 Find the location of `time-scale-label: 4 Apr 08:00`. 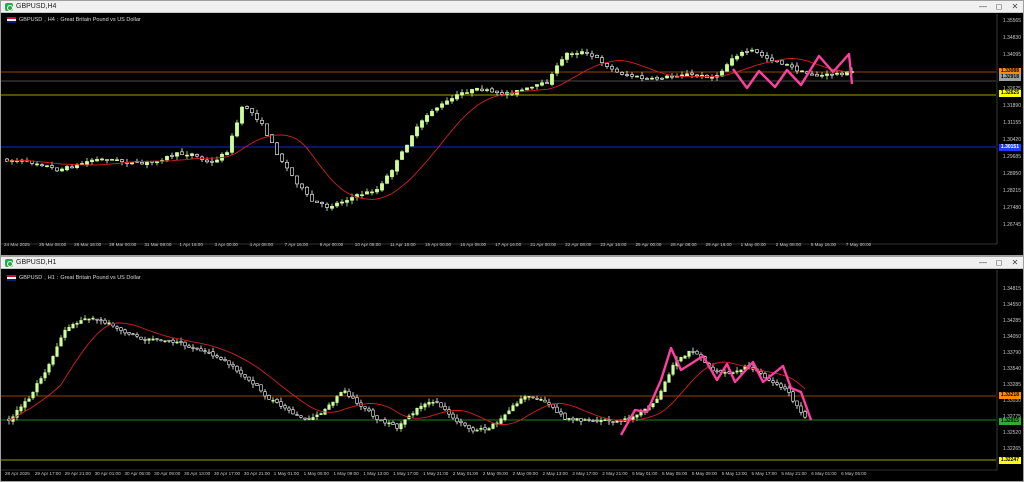

time-scale-label: 4 Apr 08:00 is located at coordinates (261, 244).